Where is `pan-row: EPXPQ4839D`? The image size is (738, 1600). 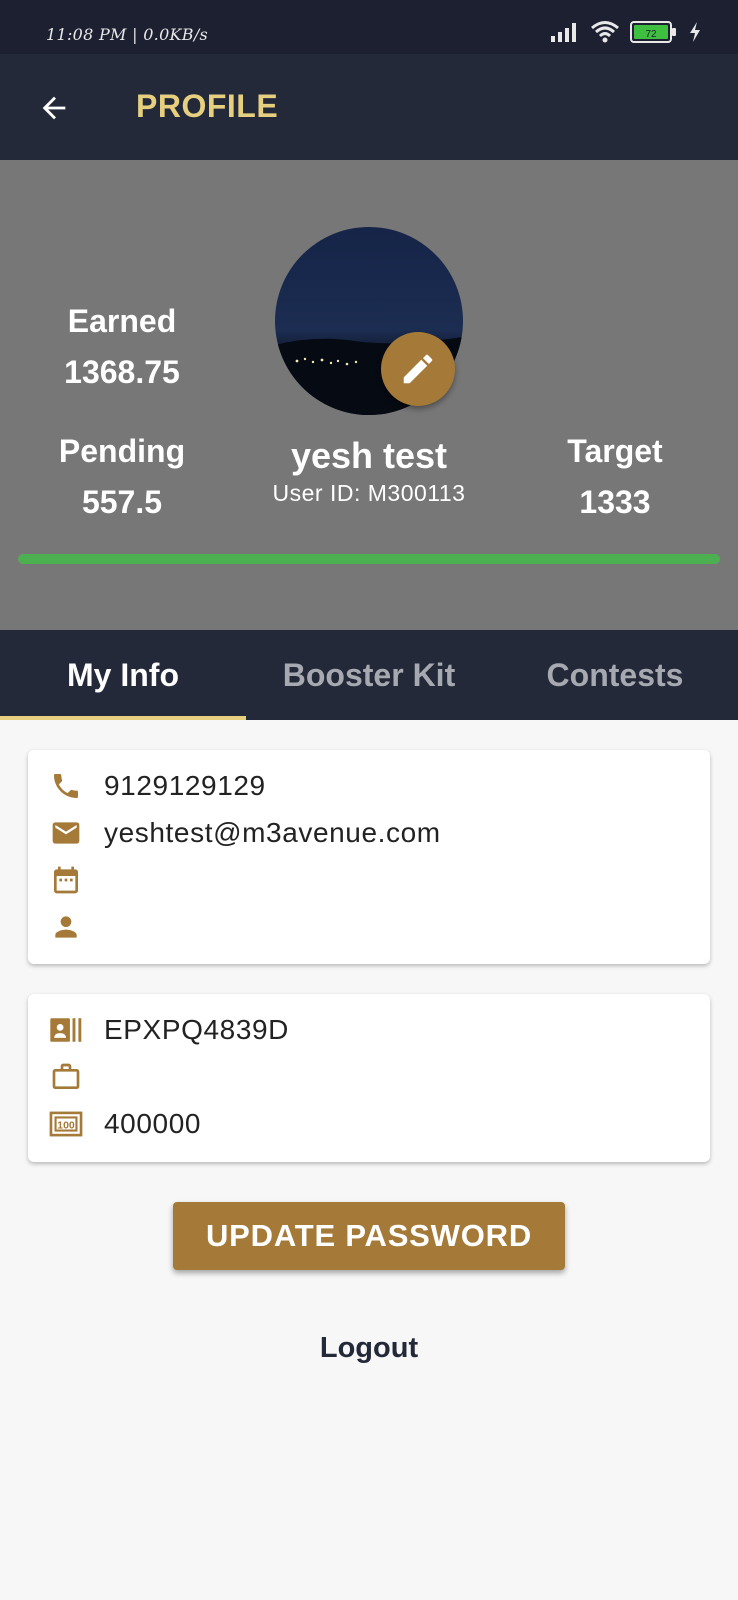
pan-row: EPXPQ4839D is located at coordinates (168, 1030).